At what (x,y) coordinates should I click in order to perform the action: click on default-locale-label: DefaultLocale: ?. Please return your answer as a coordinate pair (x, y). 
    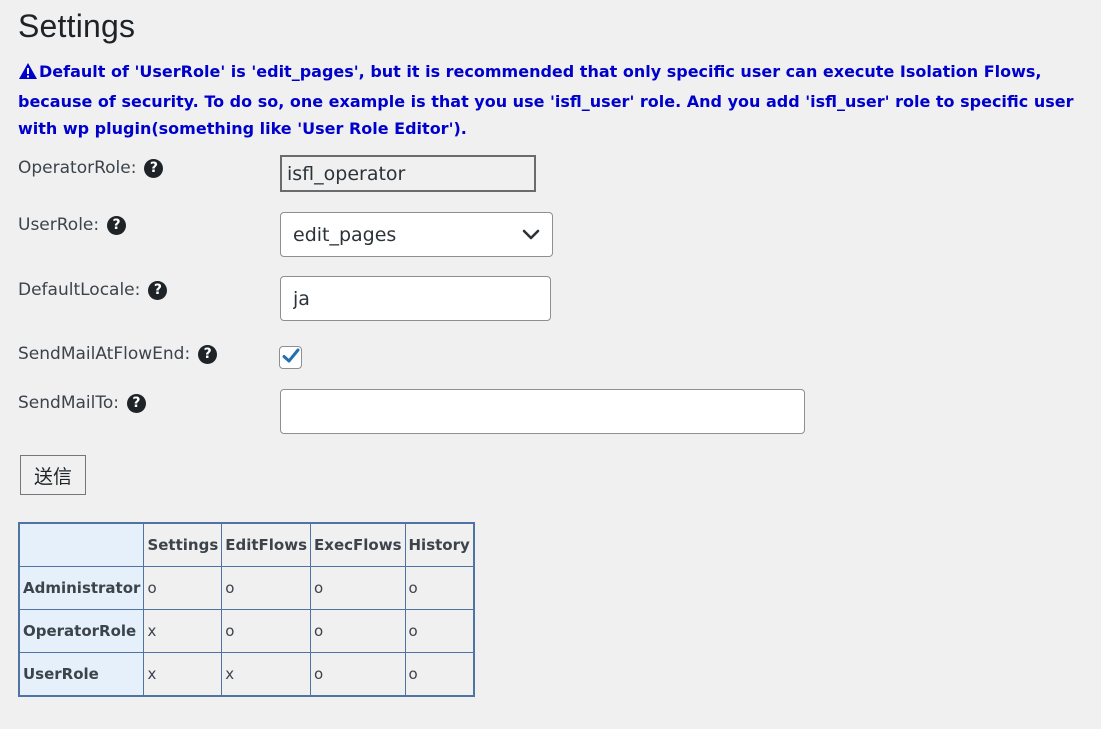
    Looking at the image, I should click on (93, 290).